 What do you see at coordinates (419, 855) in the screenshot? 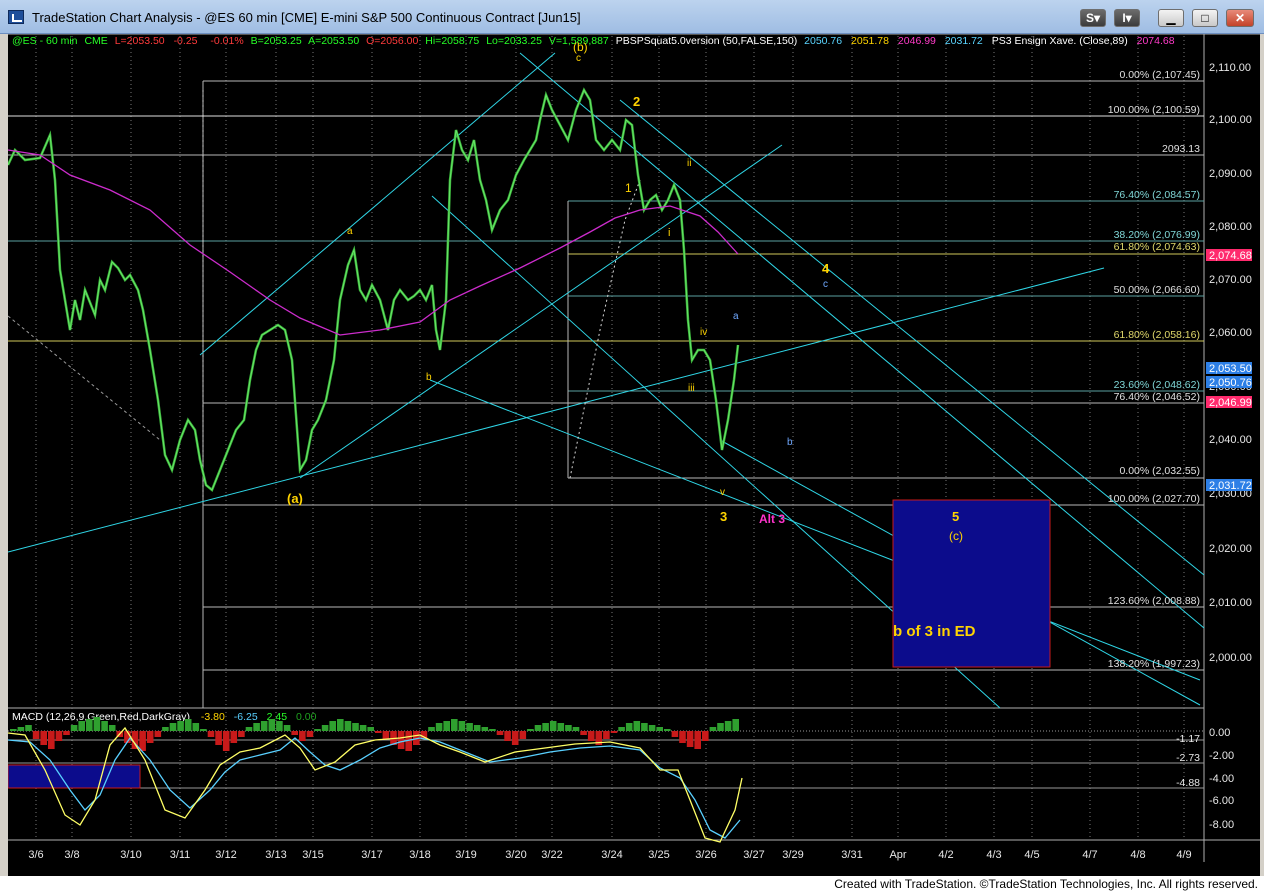
I see `svg-text: 3/18` at bounding box center [419, 855].